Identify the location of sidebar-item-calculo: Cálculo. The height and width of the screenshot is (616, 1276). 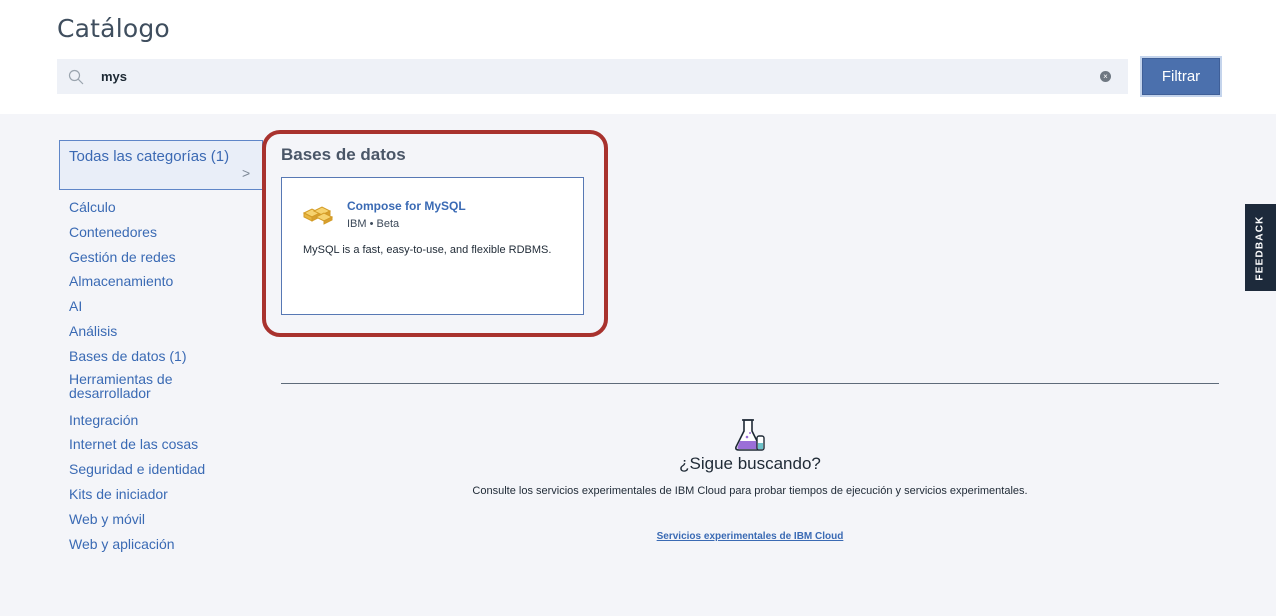
(139, 210).